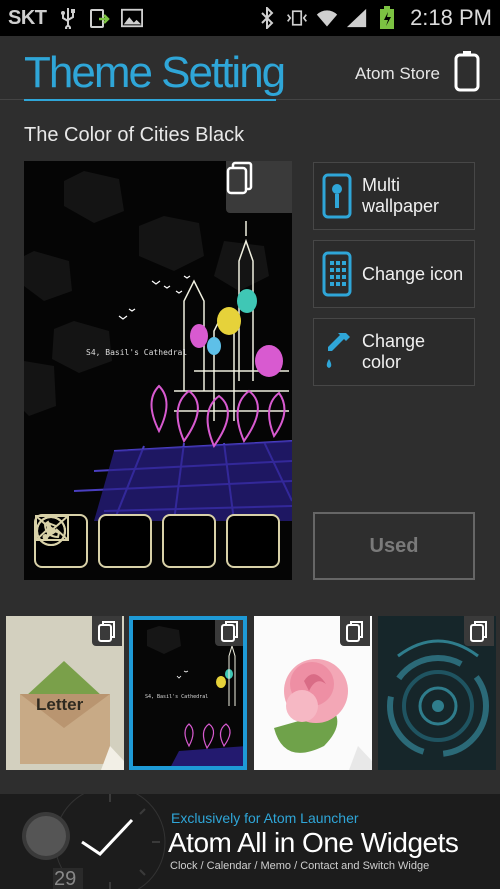 The height and width of the screenshot is (889, 500). Describe the element at coordinates (337, 352) in the screenshot. I see `dropper-icon` at that location.